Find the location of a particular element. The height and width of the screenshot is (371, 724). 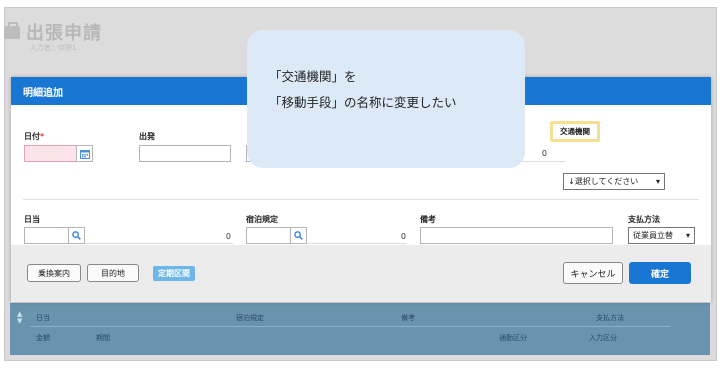

table-sub-input: 入力区分 is located at coordinates (603, 338).